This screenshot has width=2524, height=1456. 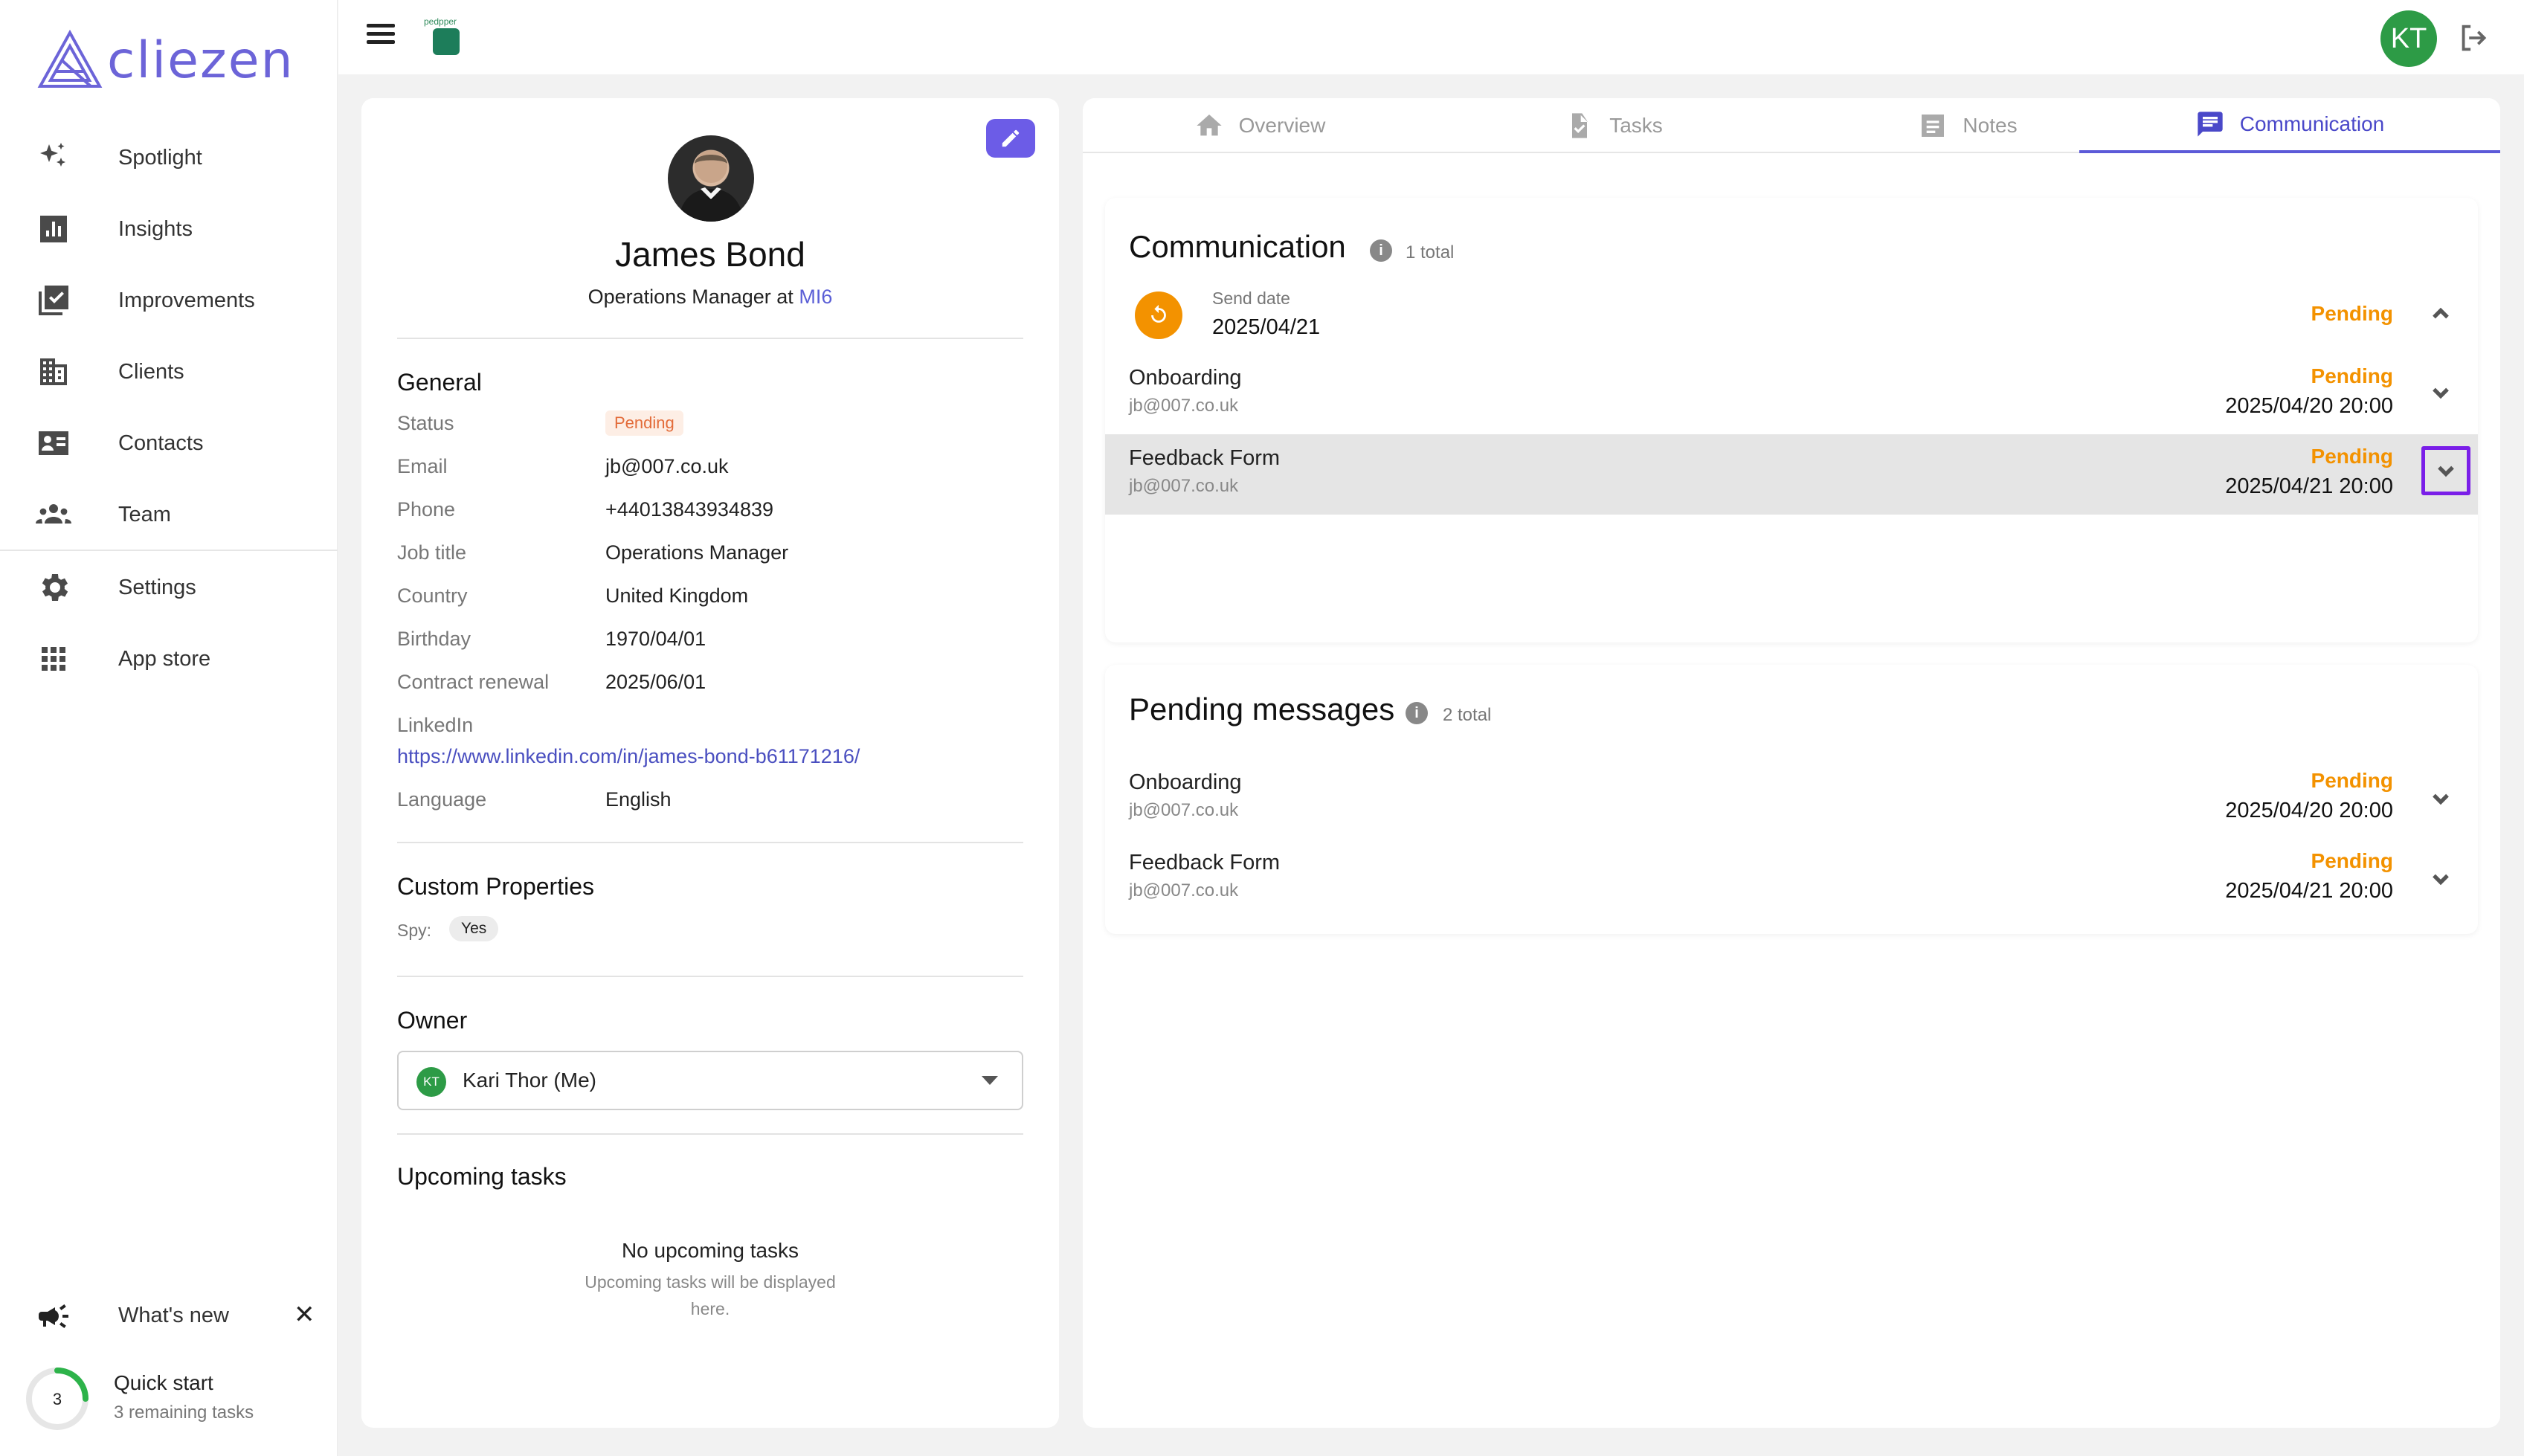 What do you see at coordinates (667, 466) in the screenshot?
I see `email-value: jb@007.co.uk` at bounding box center [667, 466].